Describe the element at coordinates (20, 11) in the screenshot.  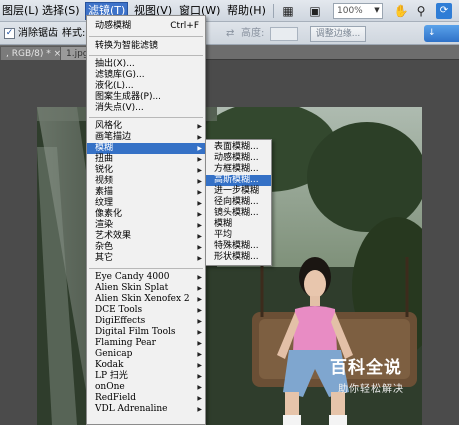
I see `menu-layer: 图层(L)` at that location.